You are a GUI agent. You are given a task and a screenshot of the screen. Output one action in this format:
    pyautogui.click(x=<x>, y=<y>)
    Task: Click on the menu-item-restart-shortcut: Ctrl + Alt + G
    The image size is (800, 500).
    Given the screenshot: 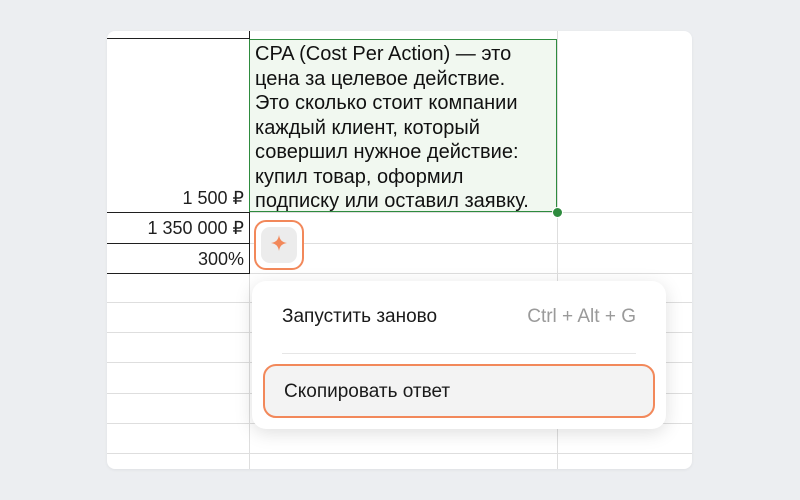 What is the action you would take?
    pyautogui.click(x=581, y=316)
    